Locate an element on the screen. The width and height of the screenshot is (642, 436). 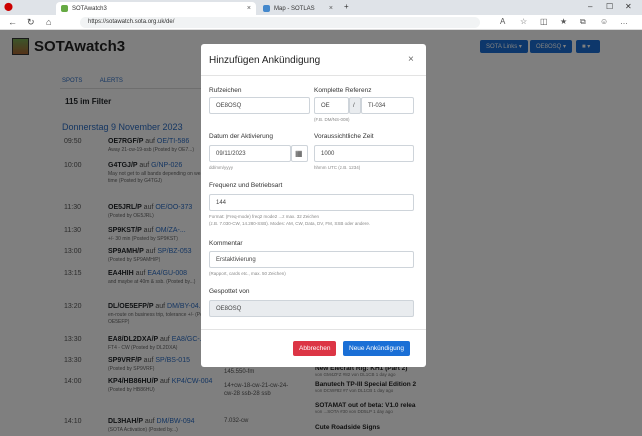
calendar-icon: ▦ is located at coordinates (299, 153).